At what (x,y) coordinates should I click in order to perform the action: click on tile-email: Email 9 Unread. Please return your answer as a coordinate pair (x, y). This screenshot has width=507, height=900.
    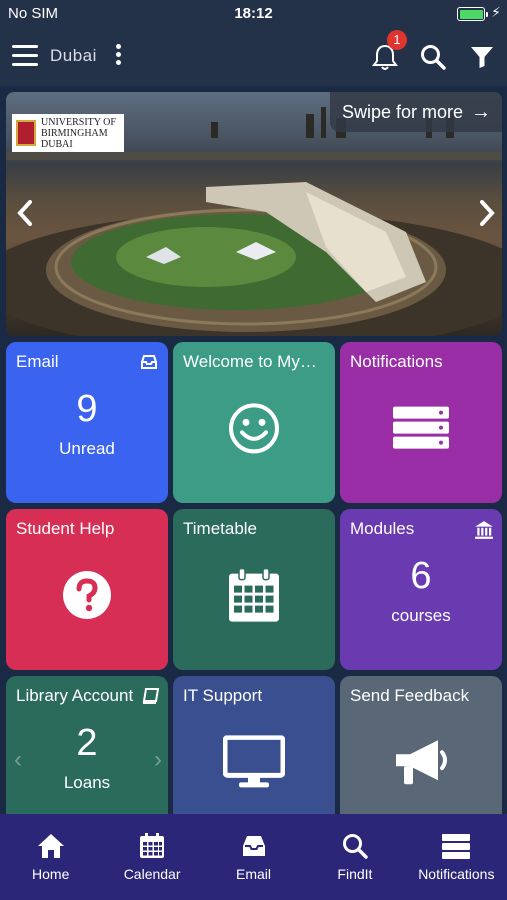
    Looking at the image, I should click on (87, 422).